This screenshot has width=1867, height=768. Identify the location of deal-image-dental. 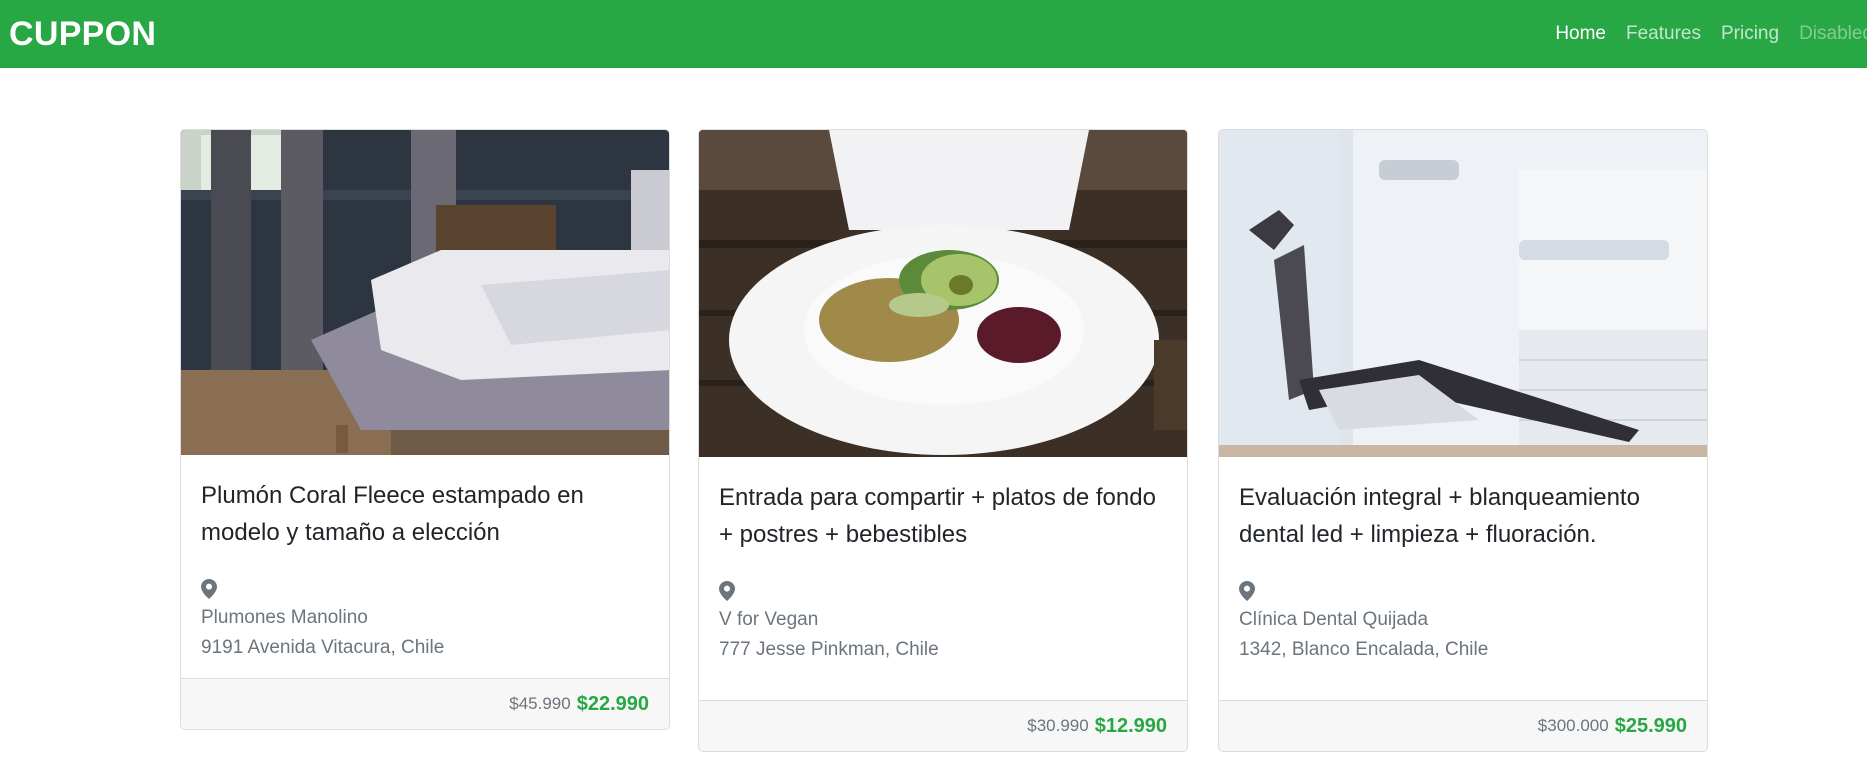
(1463, 293).